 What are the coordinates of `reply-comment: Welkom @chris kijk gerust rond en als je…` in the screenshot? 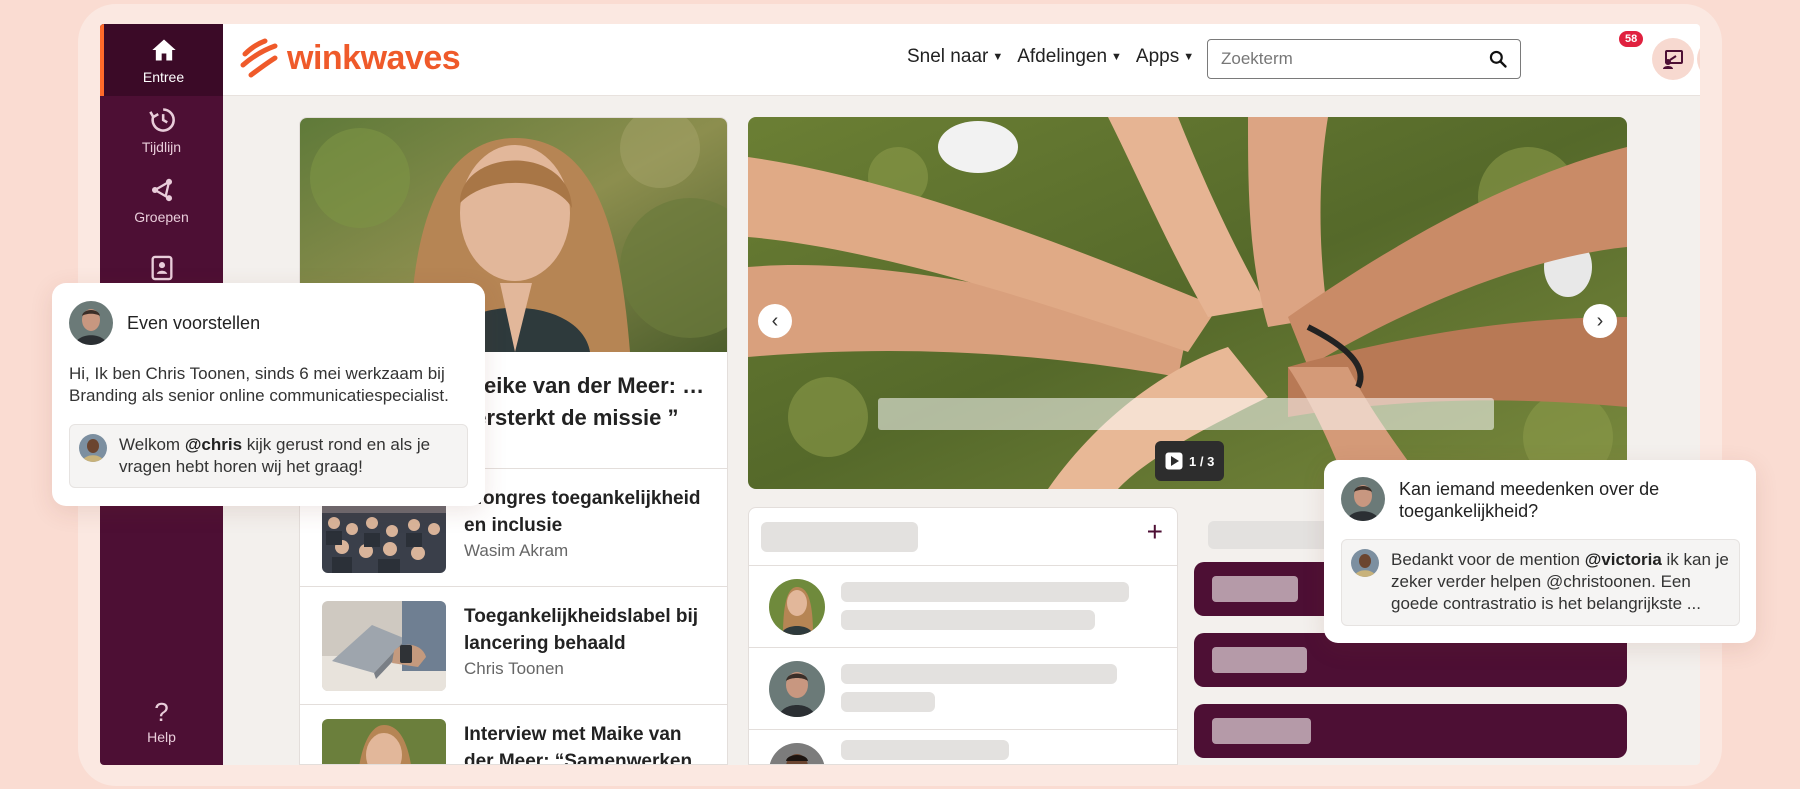 It's located at (268, 456).